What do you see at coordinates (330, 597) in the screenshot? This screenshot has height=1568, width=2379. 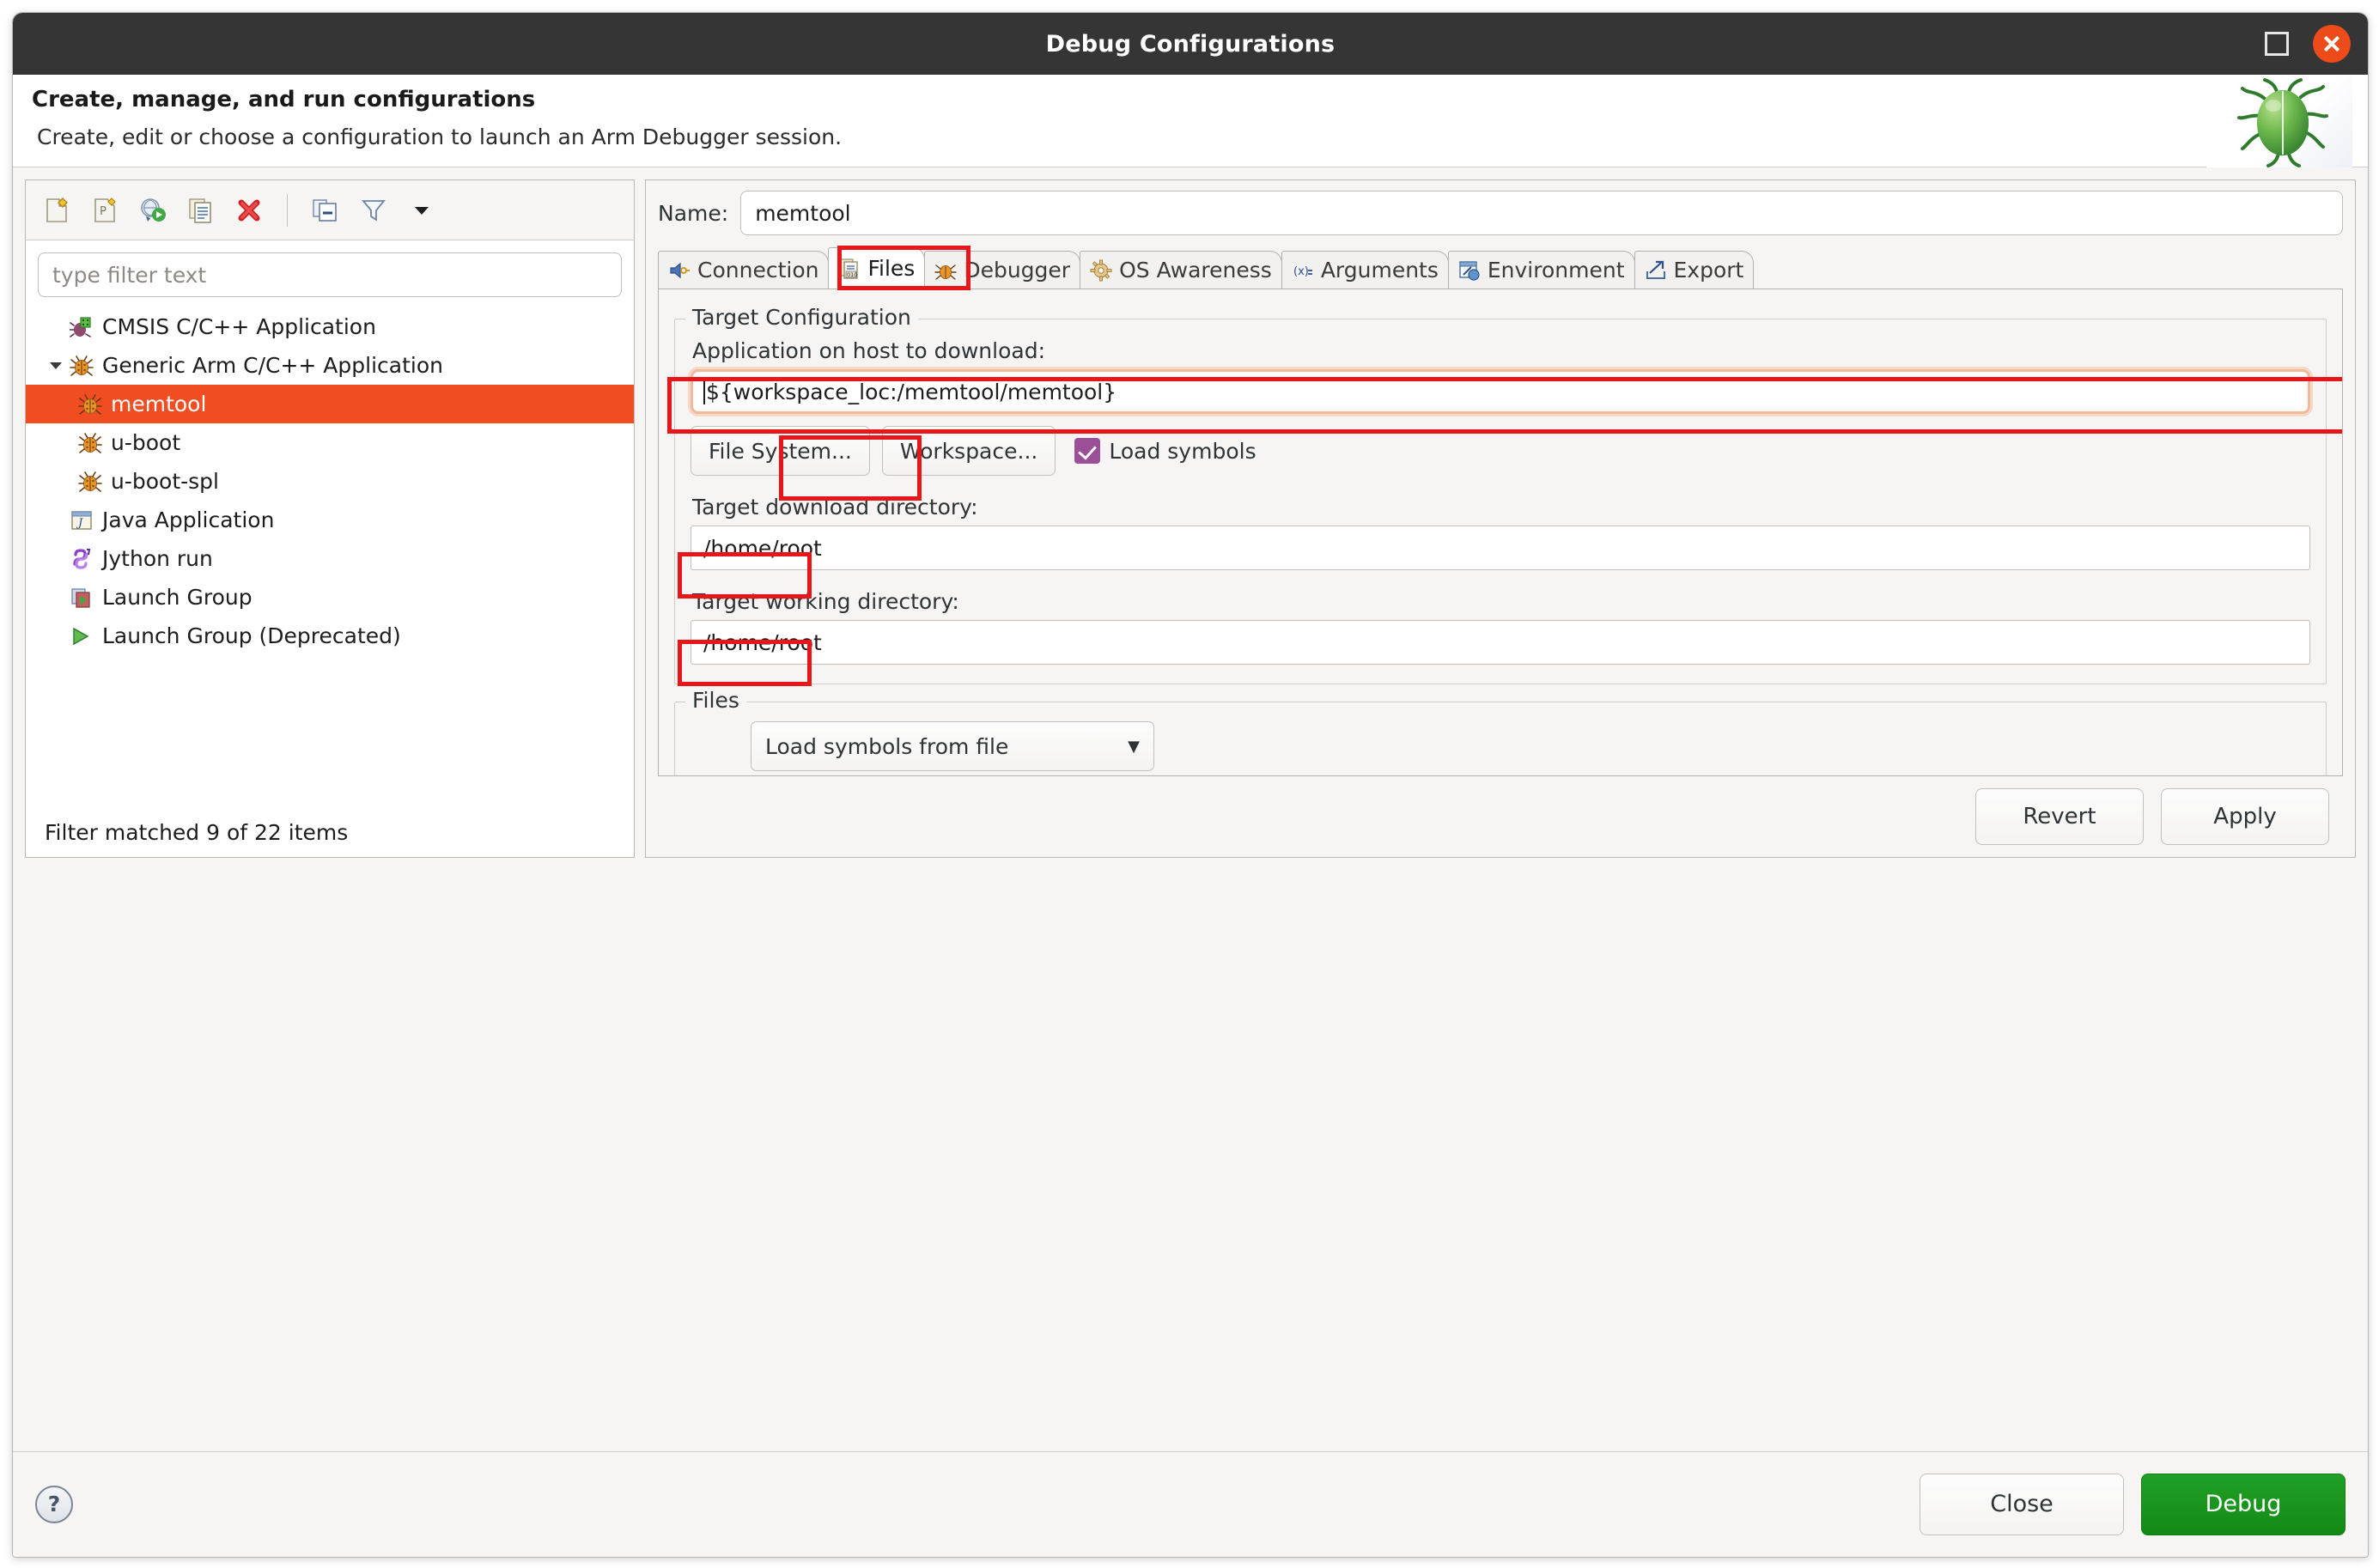 I see `tree-item-launch-group: Launch Group` at bounding box center [330, 597].